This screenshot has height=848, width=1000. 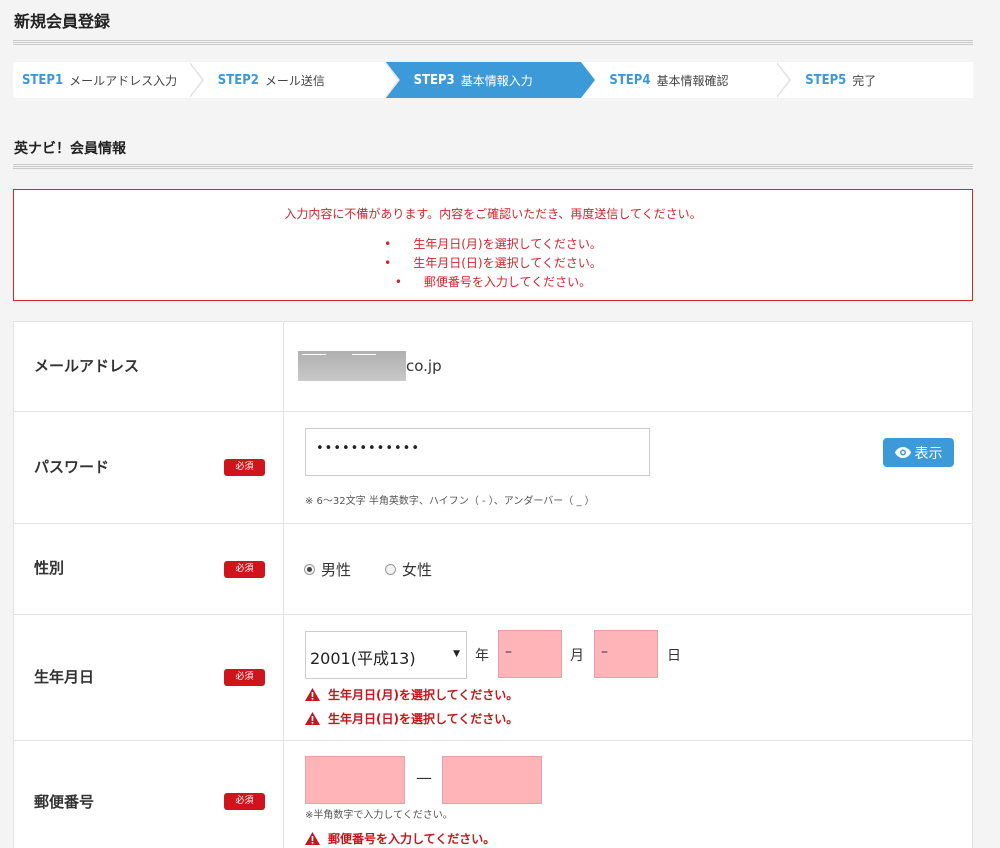 I want to click on step-5: STEP5 完了, so click(x=875, y=80).